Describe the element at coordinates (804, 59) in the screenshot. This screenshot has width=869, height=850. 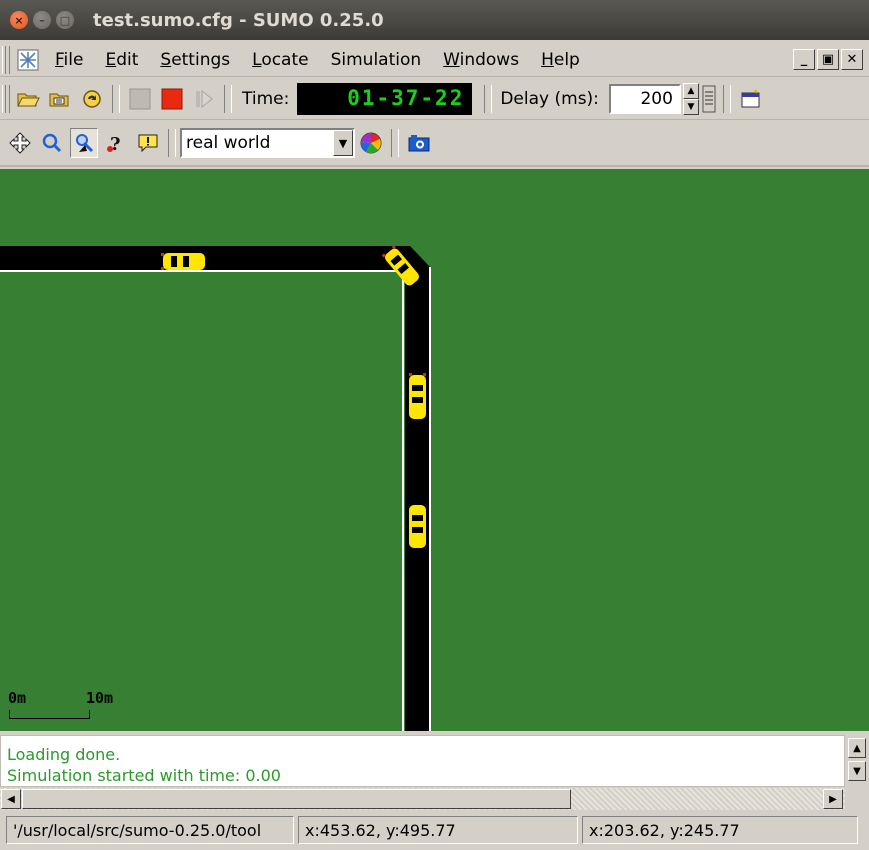
I see `mdi-minimize-button: _` at that location.